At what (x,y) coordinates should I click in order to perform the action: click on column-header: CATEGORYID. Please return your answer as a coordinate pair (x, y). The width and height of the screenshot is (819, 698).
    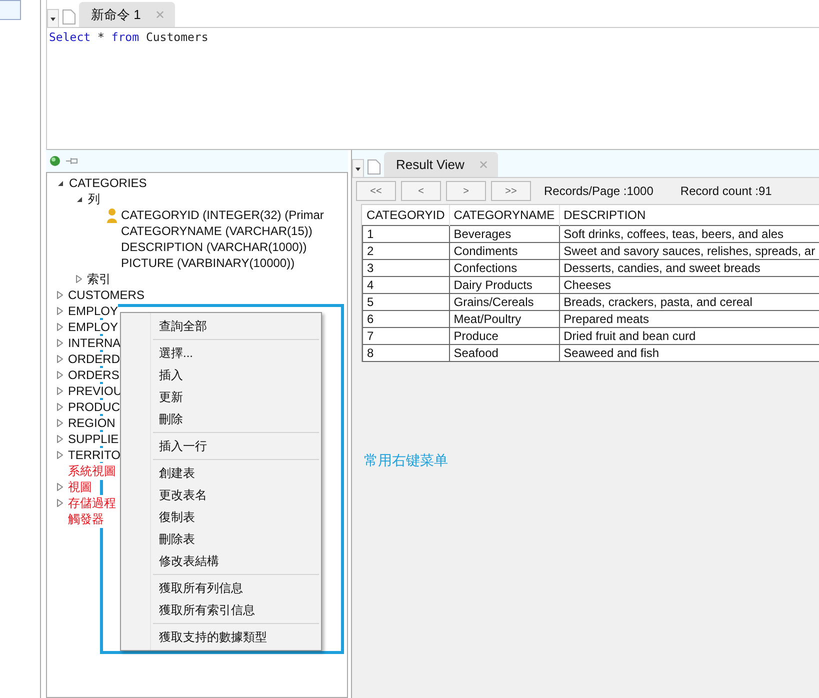
    Looking at the image, I should click on (406, 215).